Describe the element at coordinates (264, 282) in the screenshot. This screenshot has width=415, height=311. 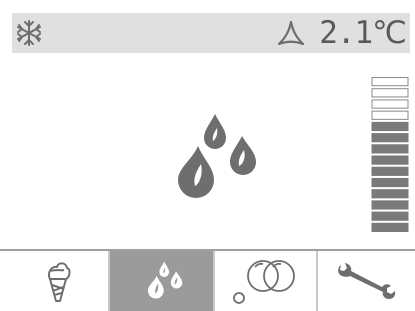
I see `bubbles-icon` at that location.